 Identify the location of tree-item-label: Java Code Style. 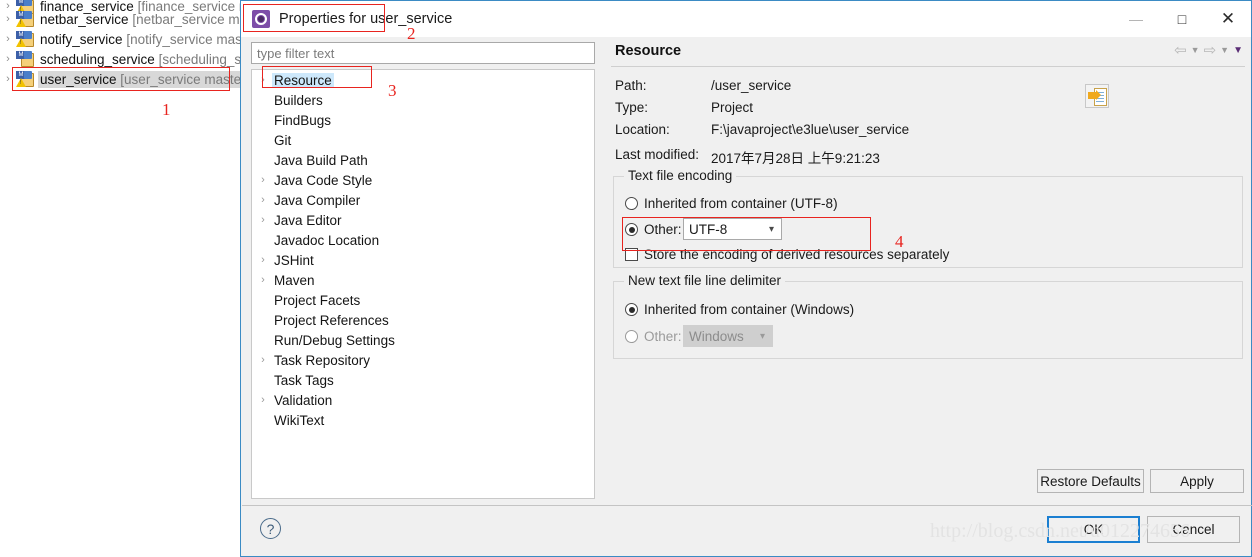
(323, 180).